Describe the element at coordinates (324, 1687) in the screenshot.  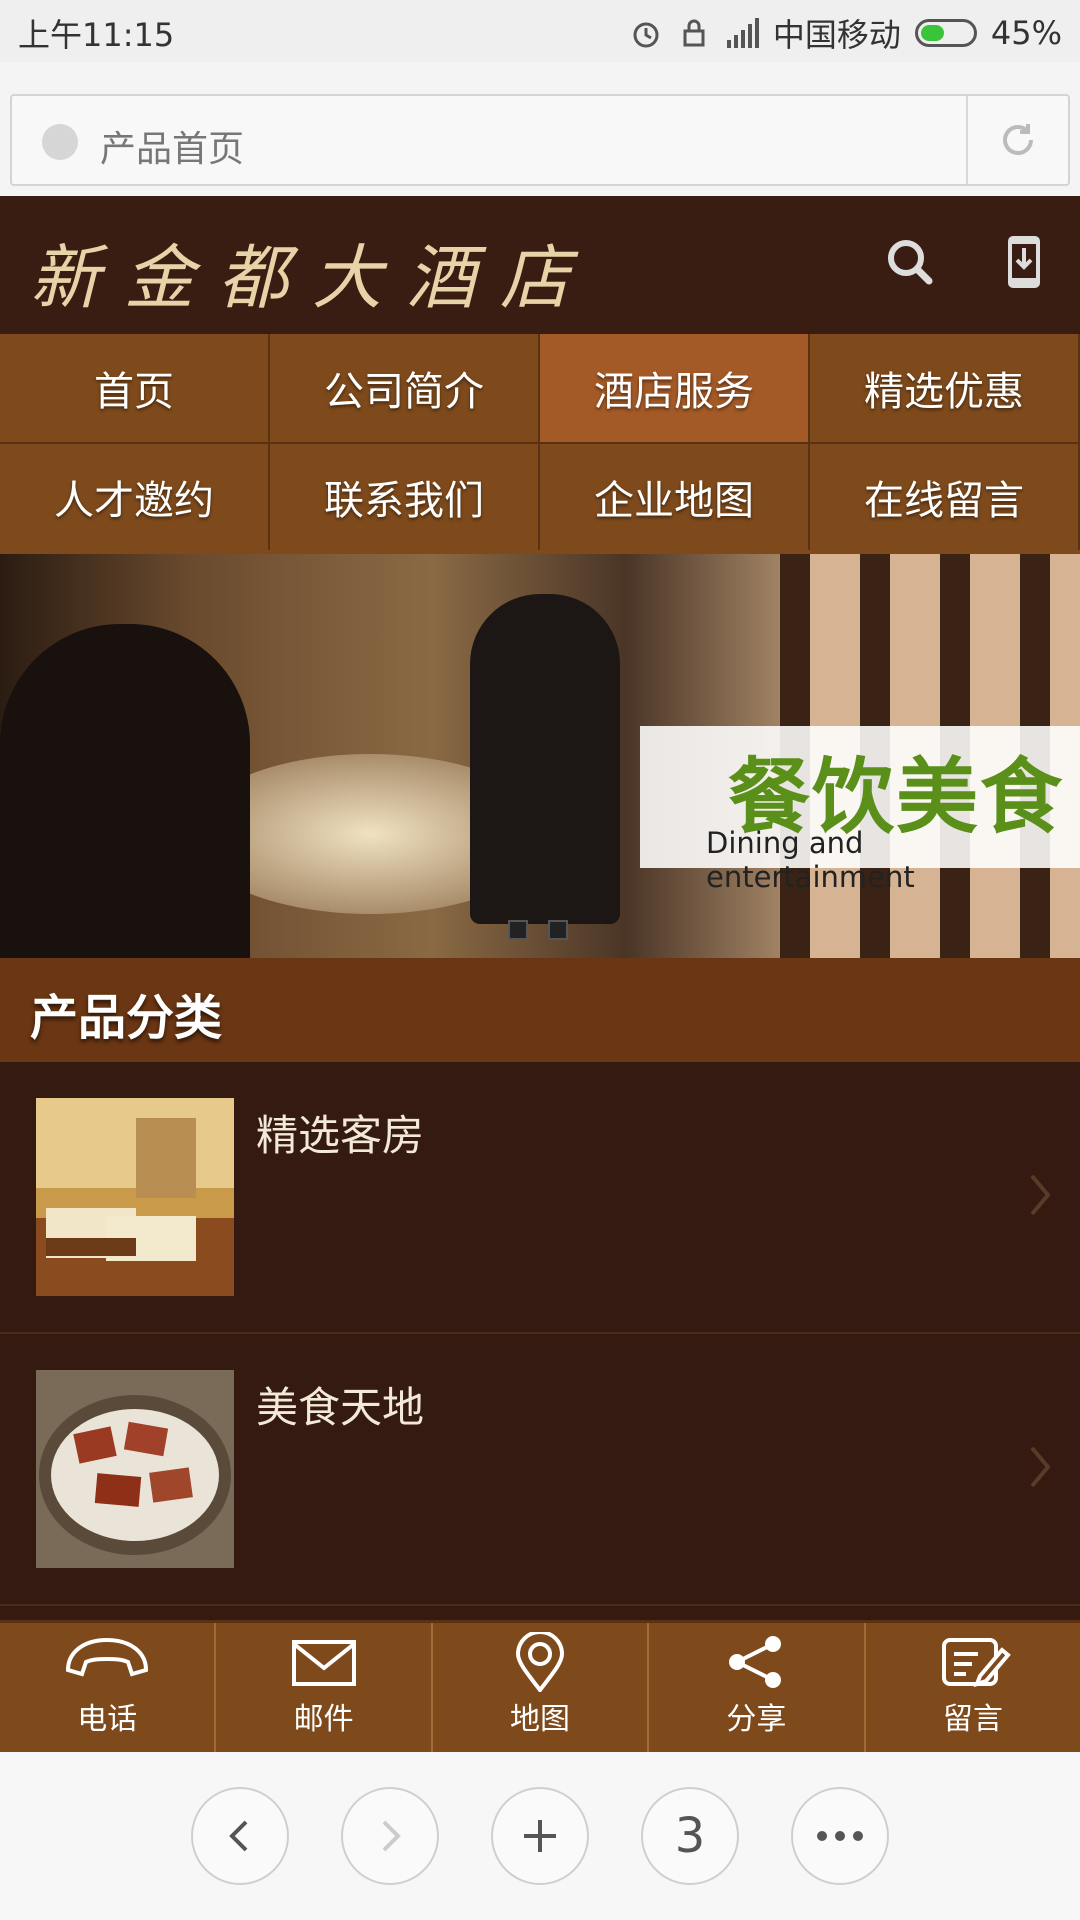
I see `tab-mail: 邮件` at that location.